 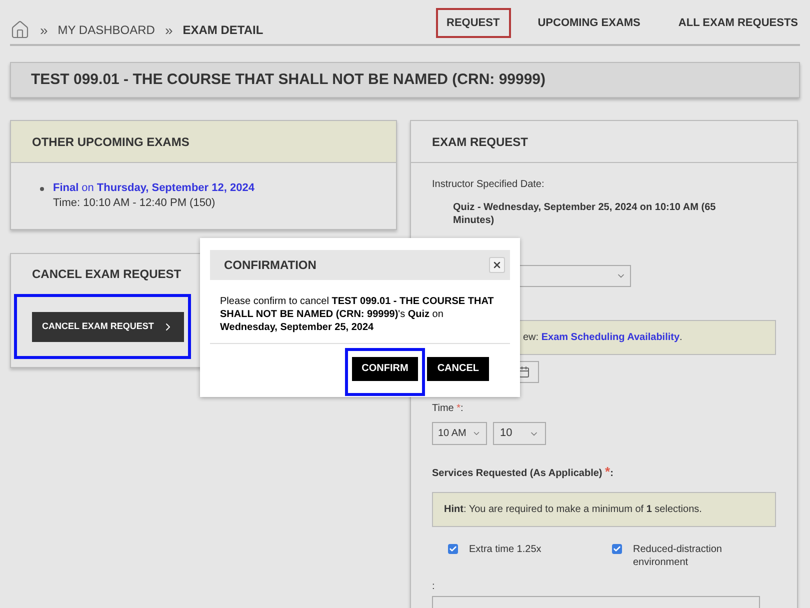 What do you see at coordinates (88, 188) in the screenshot?
I see `exam-joiner: on` at bounding box center [88, 188].